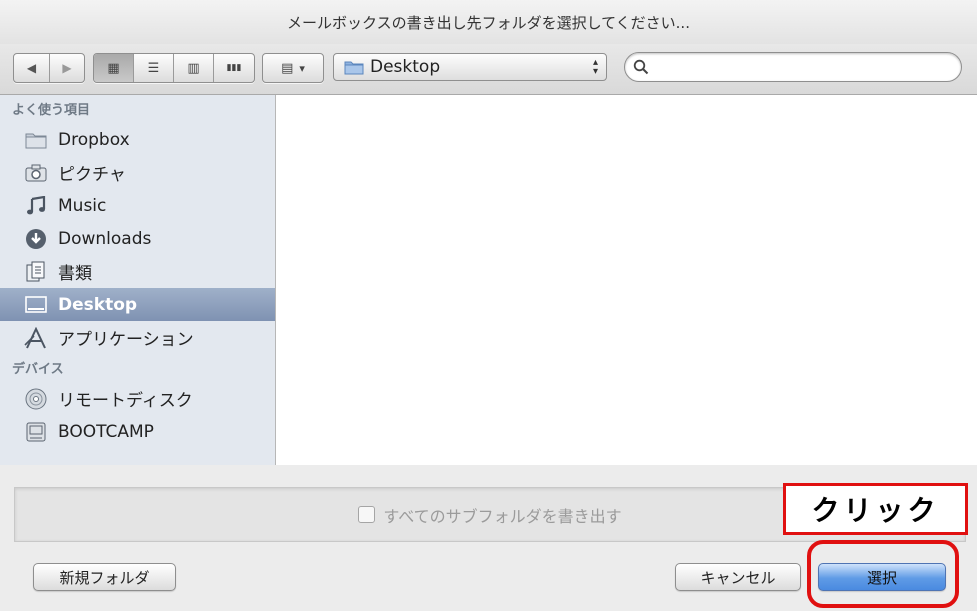 Image resolution: width=977 pixels, height=611 pixels. What do you see at coordinates (502, 516) in the screenshot?
I see `export-subfolders-label: すべてのサブフォルダを書き出す` at bounding box center [502, 516].